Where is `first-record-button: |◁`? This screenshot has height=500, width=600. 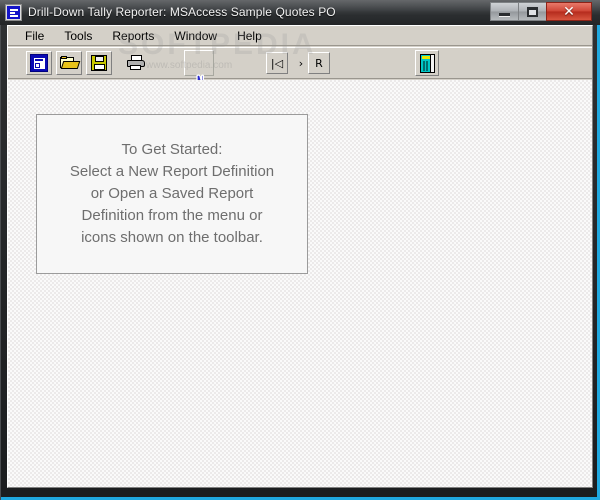 first-record-button: |◁ is located at coordinates (277, 63).